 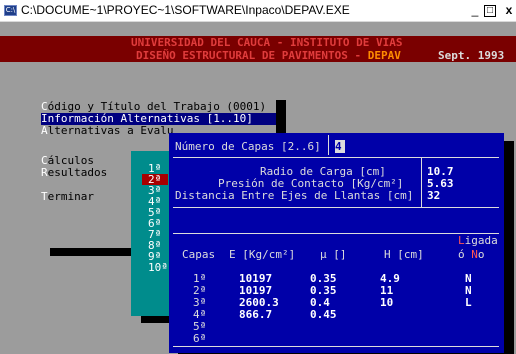 I want to click on menu-item-label: erminar, so click(x=70, y=196).